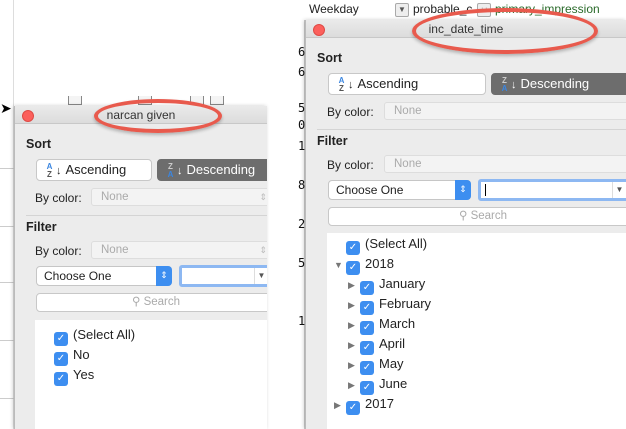  Describe the element at coordinates (179, 250) in the screenshot. I see `filter-color-select: None ⇕` at that location.